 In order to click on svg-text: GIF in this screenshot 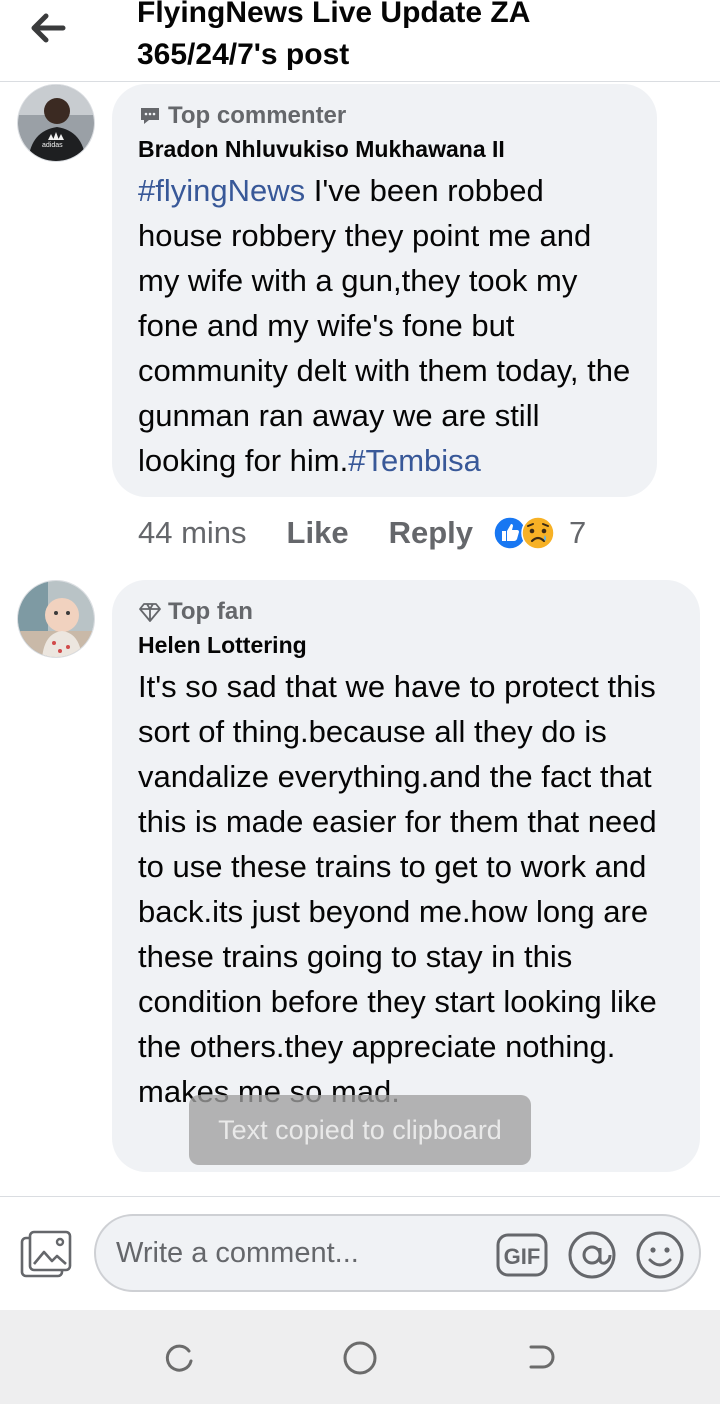, I will do `click(522, 1256)`.